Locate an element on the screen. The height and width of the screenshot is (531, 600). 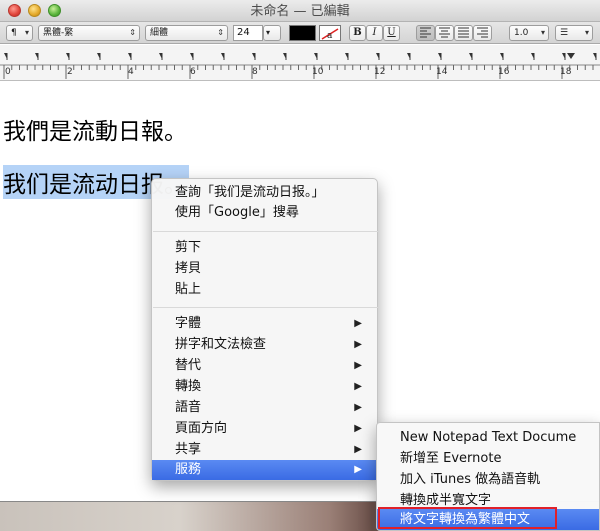
font-family-popup: 黑體-繁 ⇕ is located at coordinates (89, 33).